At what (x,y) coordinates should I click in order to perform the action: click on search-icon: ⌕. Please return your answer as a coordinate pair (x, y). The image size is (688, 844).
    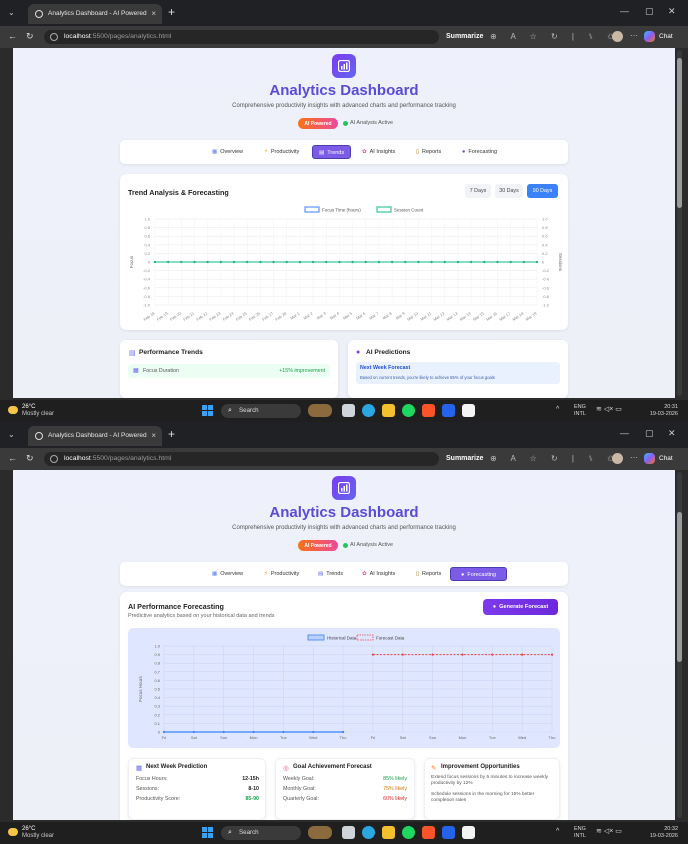
    Looking at the image, I should click on (230, 832).